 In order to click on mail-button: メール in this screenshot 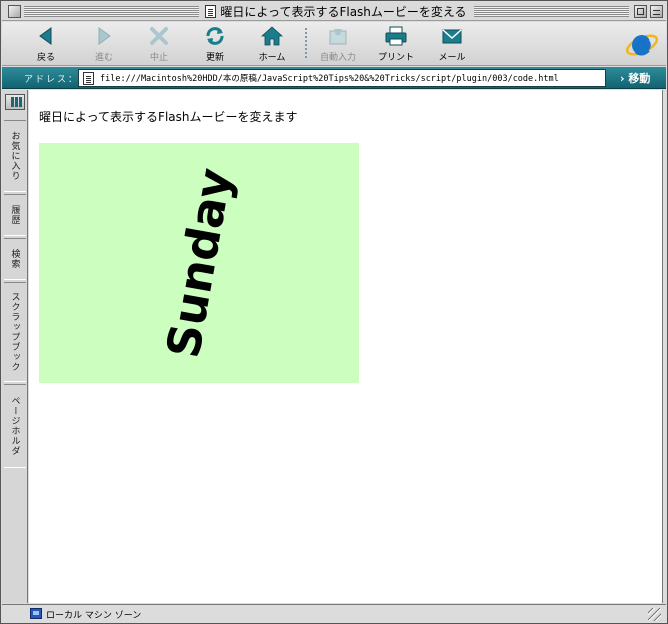, I will do `click(452, 44)`.